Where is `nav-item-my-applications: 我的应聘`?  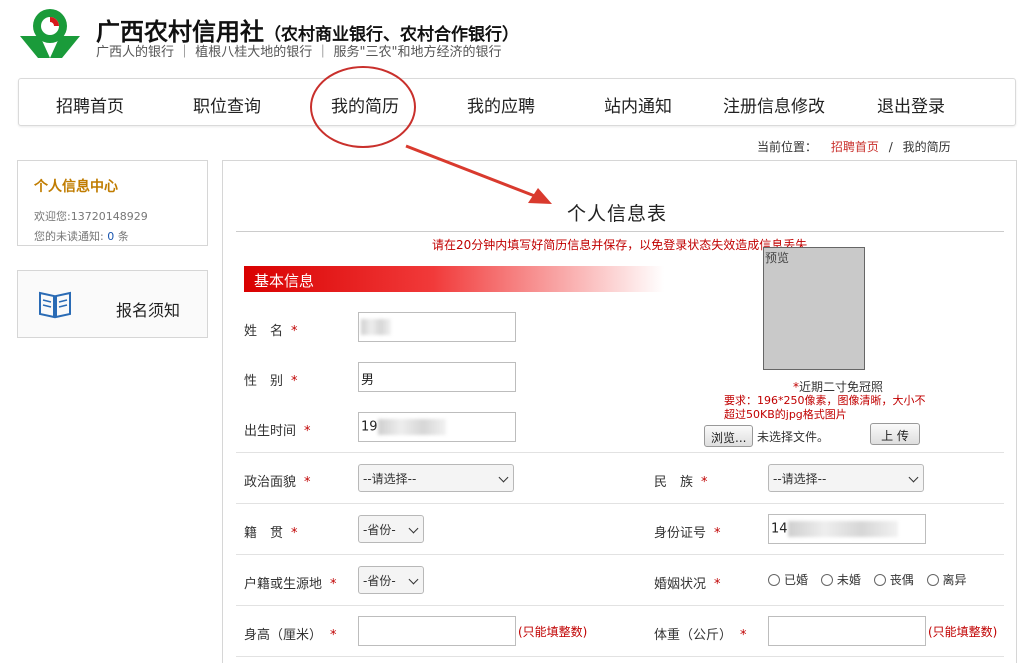
nav-item-my-applications: 我的应聘 is located at coordinates (501, 104).